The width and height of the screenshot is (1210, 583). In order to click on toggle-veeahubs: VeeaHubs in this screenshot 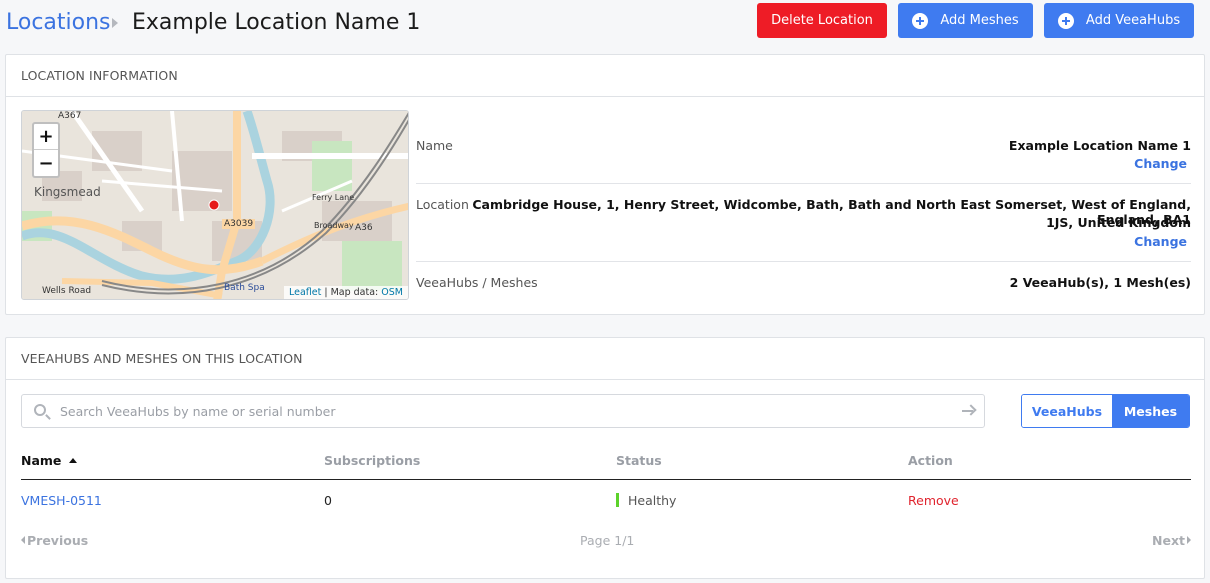, I will do `click(1067, 411)`.